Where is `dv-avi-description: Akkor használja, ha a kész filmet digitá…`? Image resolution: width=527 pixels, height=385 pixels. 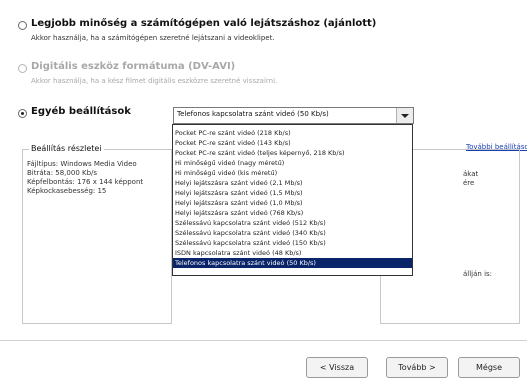 dv-avi-description: Akkor használja, ha a kész filmet digitá… is located at coordinates (154, 81).